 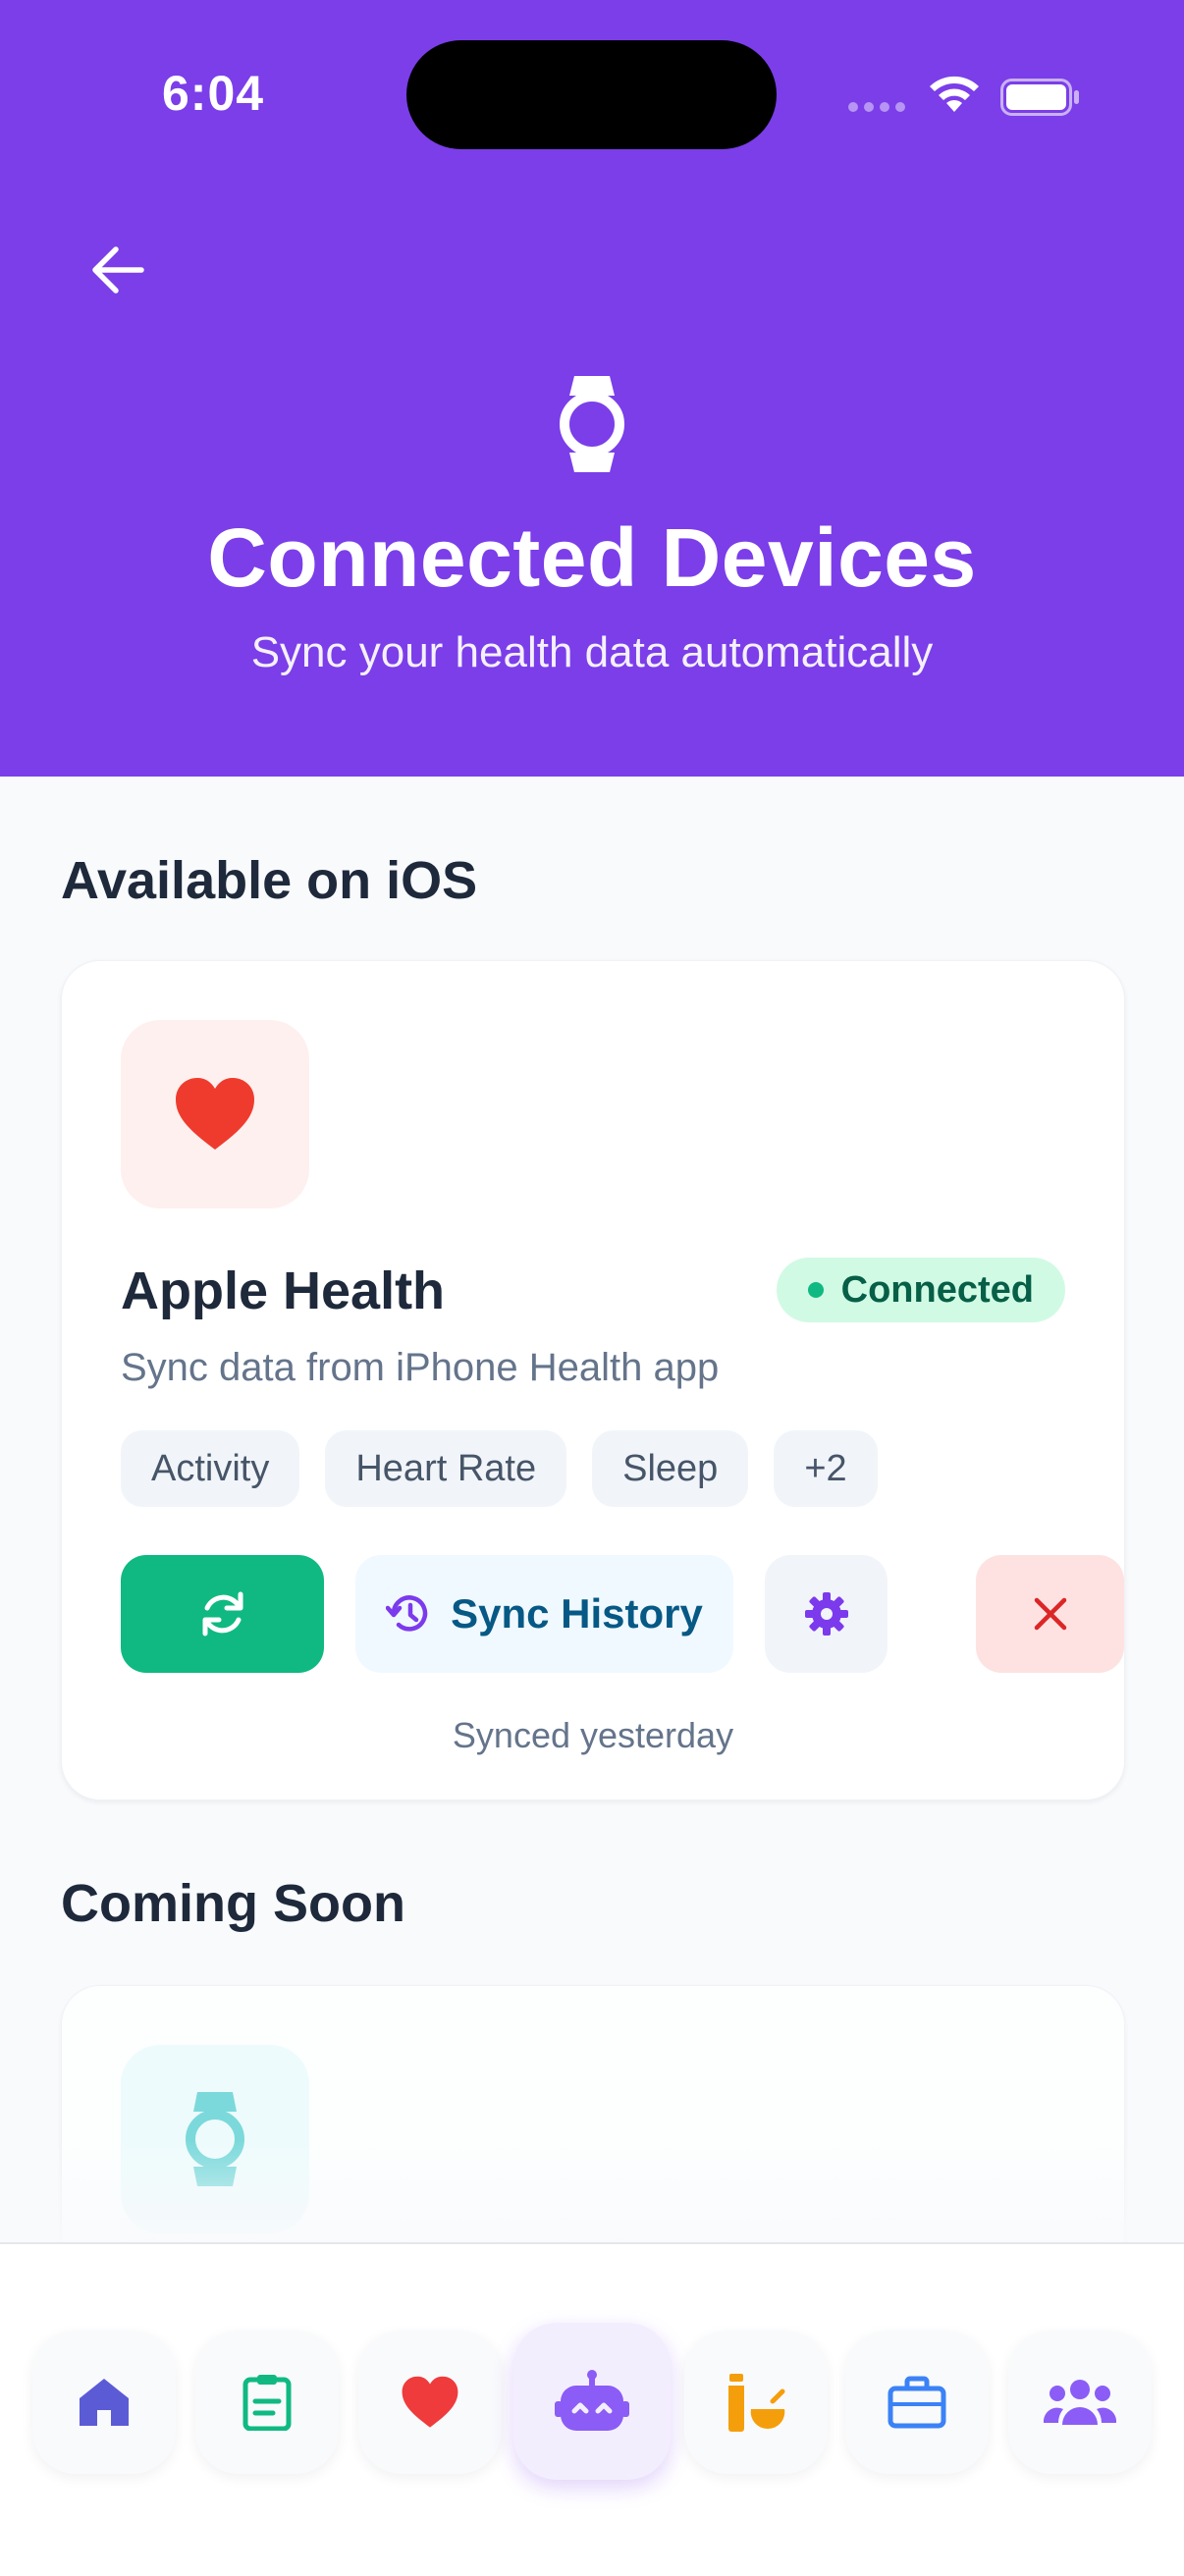 I want to click on sync-now-button, so click(x=222, y=1614).